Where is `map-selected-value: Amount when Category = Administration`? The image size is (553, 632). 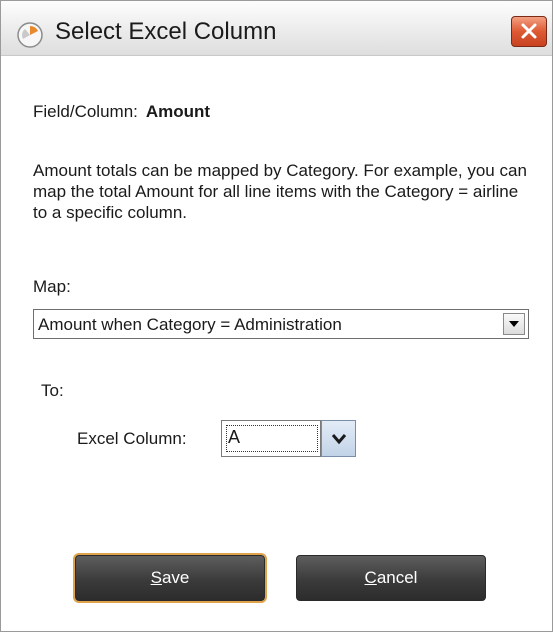
map-selected-value: Amount when Category = Administration is located at coordinates (190, 324).